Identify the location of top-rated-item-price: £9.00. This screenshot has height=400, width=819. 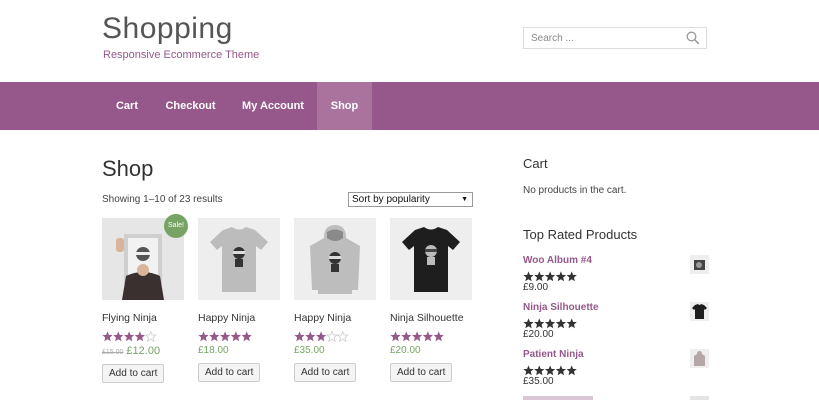
(536, 287).